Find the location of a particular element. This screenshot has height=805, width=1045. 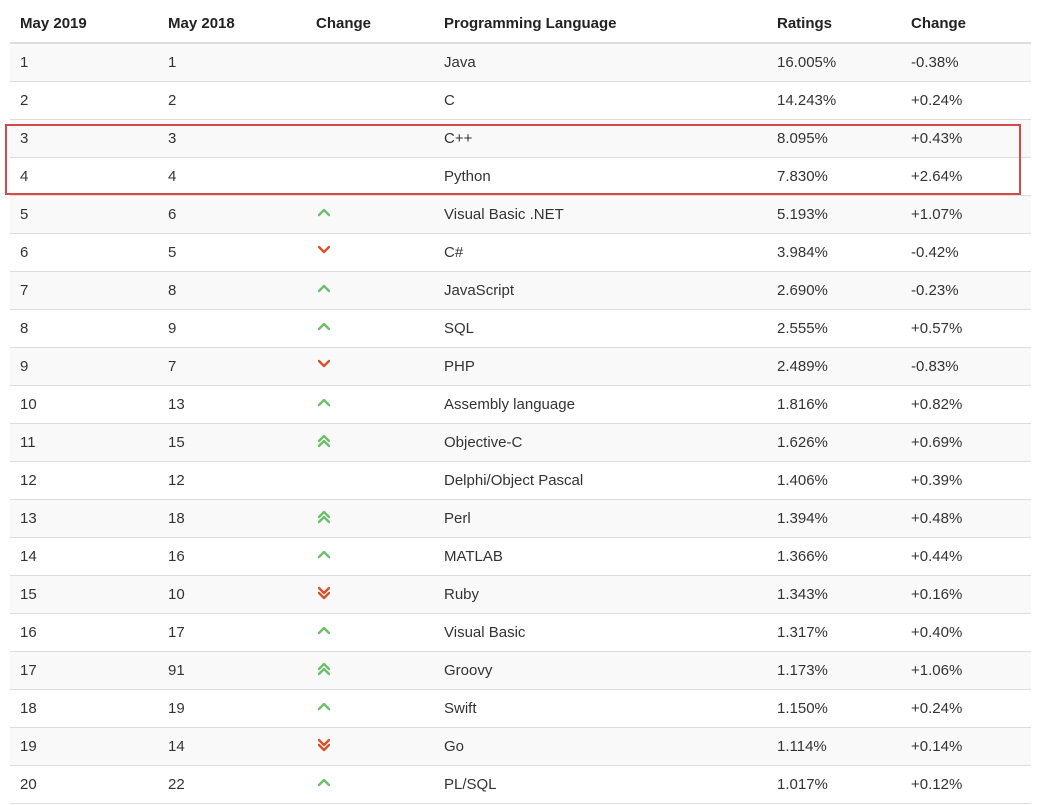

header-change-rank: Change is located at coordinates (346, 23).